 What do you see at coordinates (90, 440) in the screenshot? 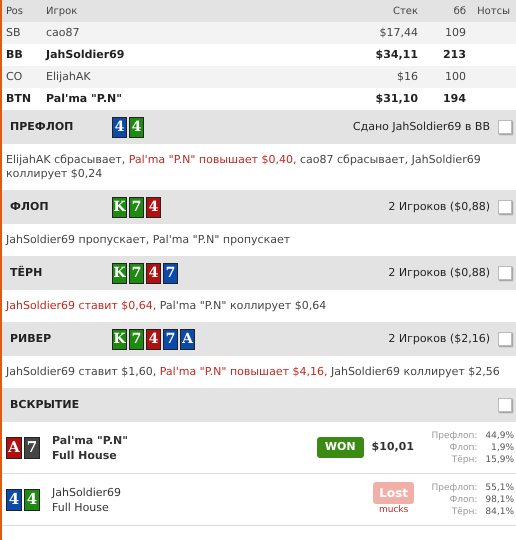
I see `player-name: Pal'ma "P.N"` at bounding box center [90, 440].